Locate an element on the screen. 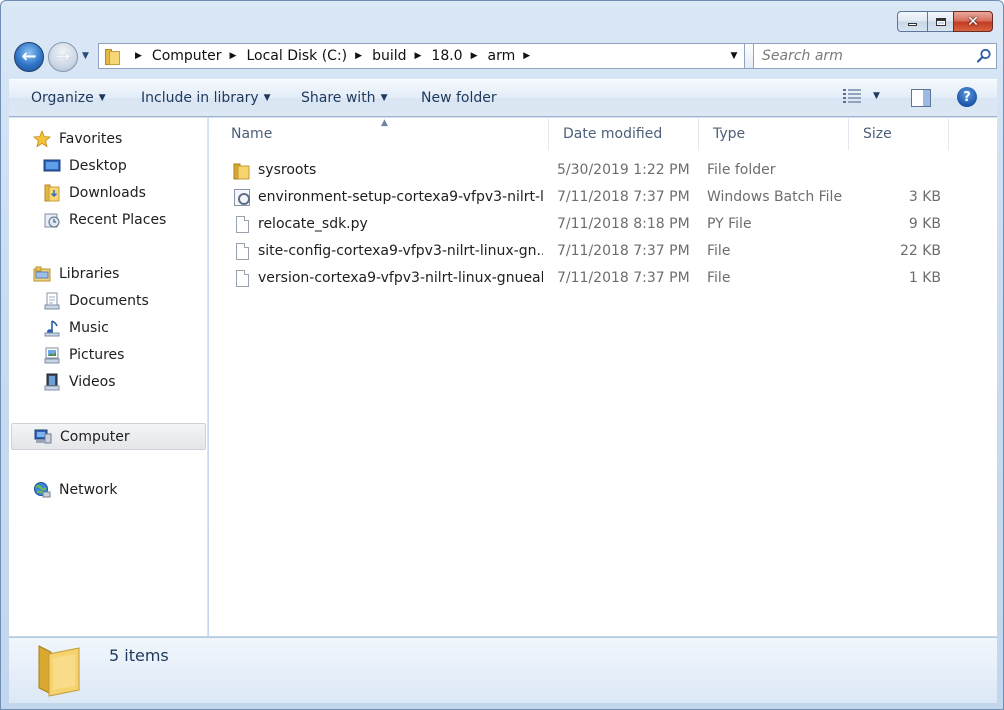  share-with-button: Share with ▼ is located at coordinates (344, 98).